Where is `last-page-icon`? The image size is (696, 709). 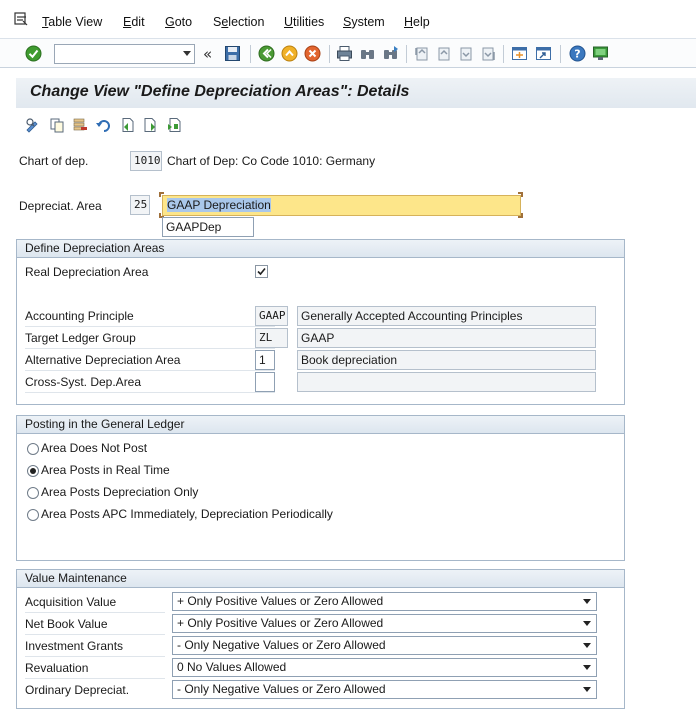 last-page-icon is located at coordinates (487, 53).